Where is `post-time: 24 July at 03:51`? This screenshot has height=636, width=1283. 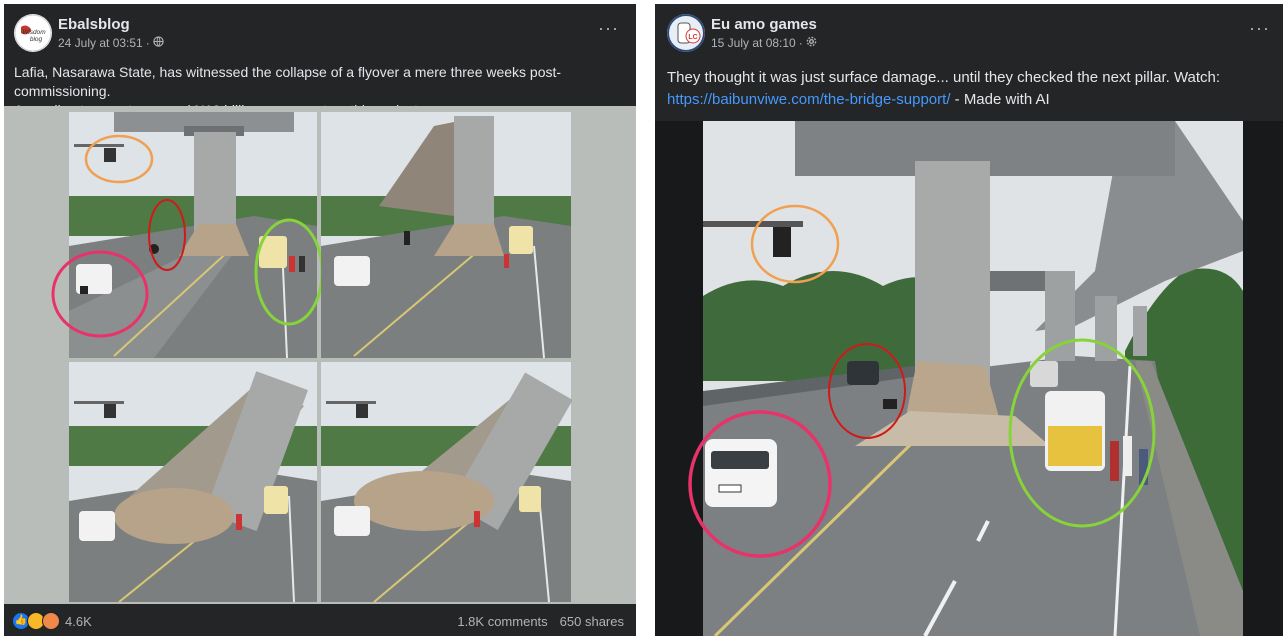
post-time: 24 July at 03:51 is located at coordinates (100, 43).